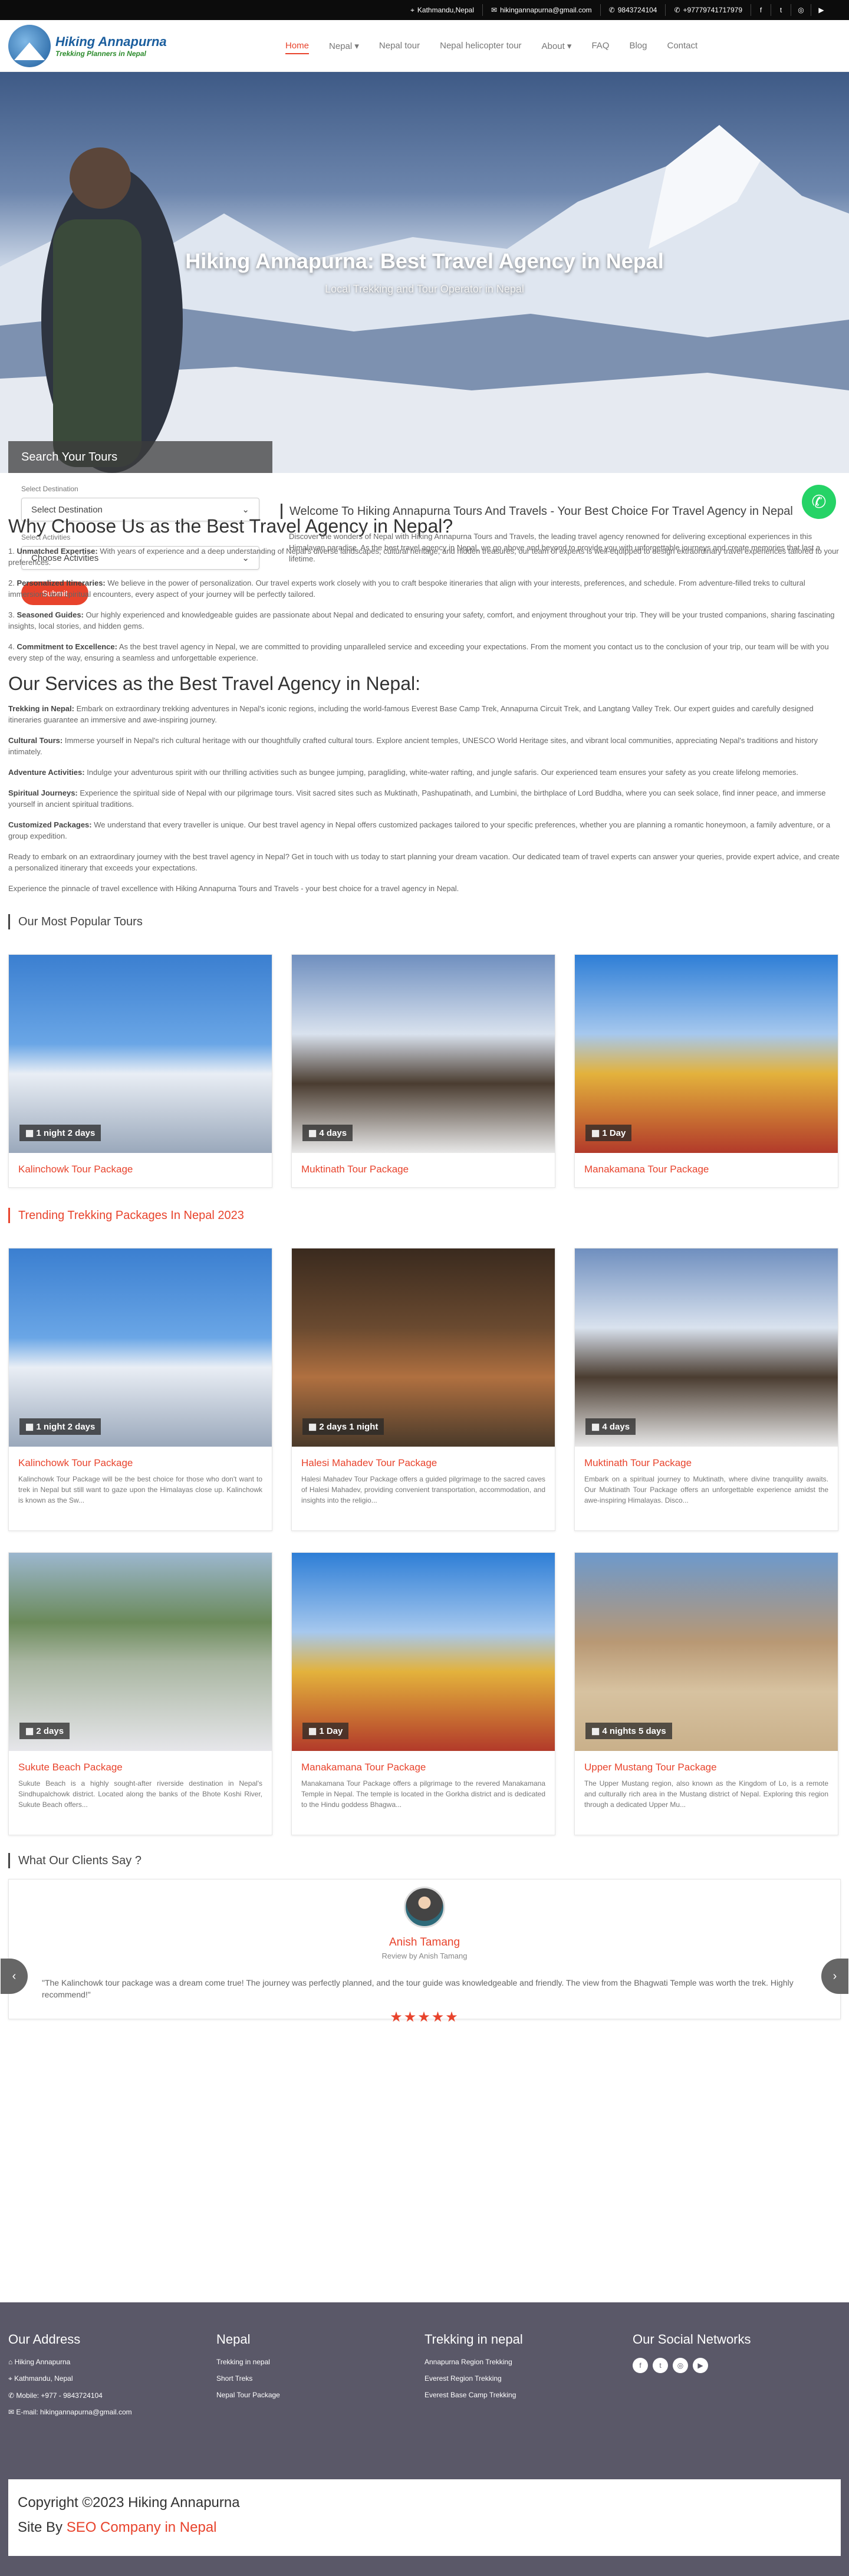  Describe the element at coordinates (297, 46) in the screenshot. I see `nav-home: Home` at that location.